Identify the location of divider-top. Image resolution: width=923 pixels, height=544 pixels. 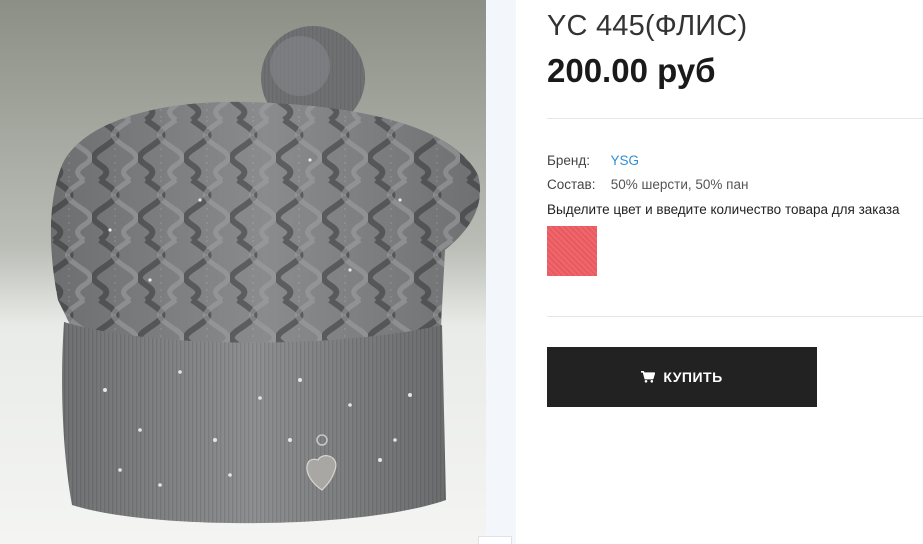
(735, 118).